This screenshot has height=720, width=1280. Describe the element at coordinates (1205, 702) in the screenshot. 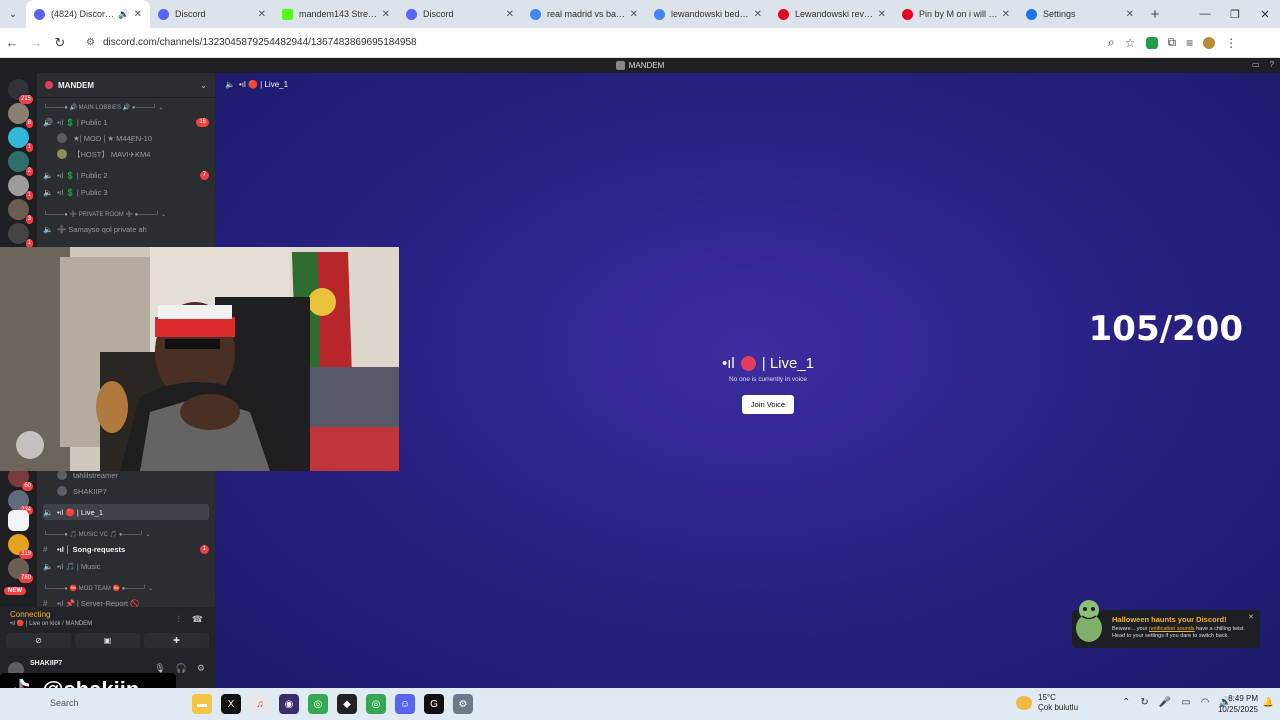

I see `wifi-icon: ◠` at that location.